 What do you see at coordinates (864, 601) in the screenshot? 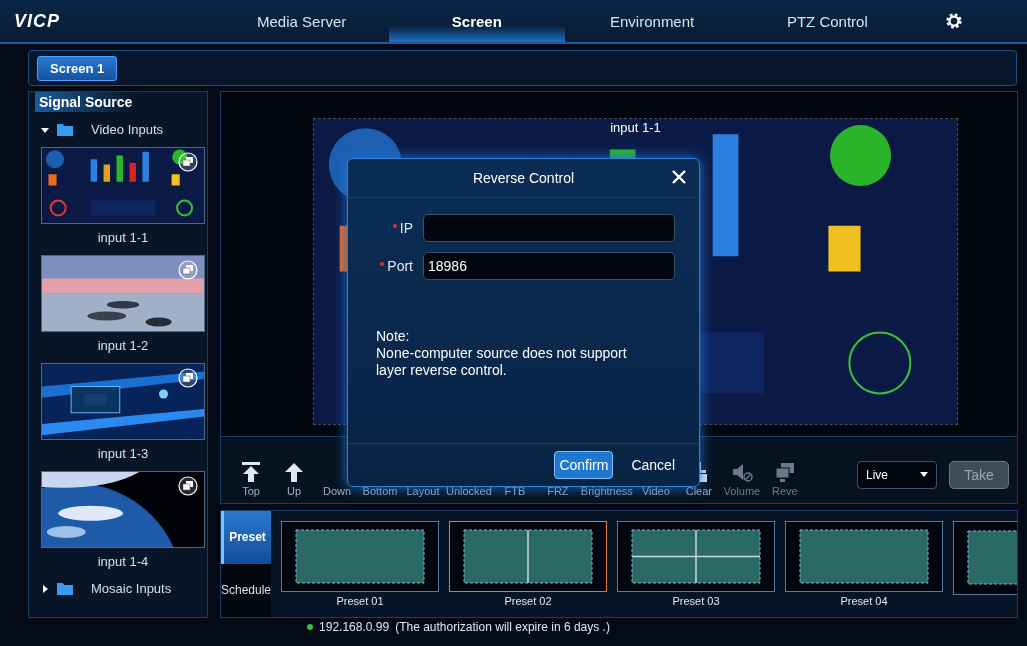
I see `preset-label: Preset 04` at bounding box center [864, 601].